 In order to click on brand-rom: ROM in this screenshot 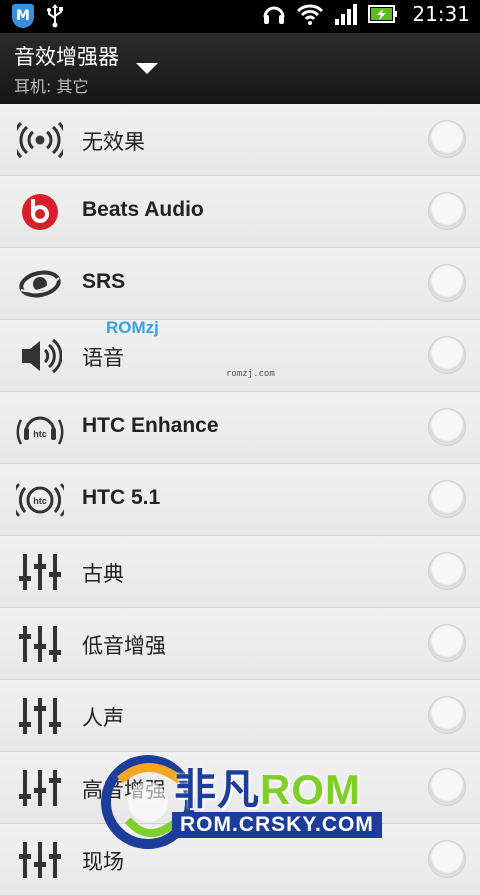, I will do `click(311, 789)`.